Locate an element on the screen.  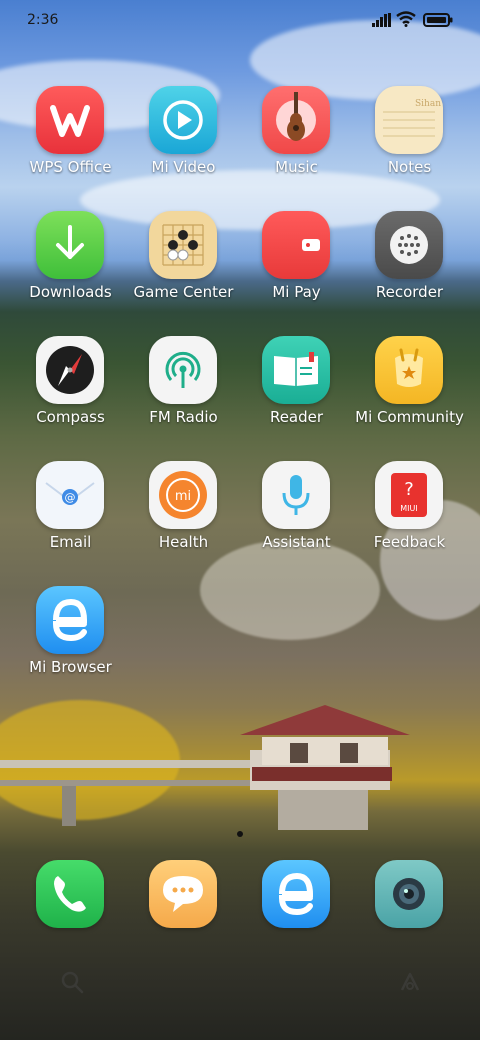
battery-icon is located at coordinates (438, 20).